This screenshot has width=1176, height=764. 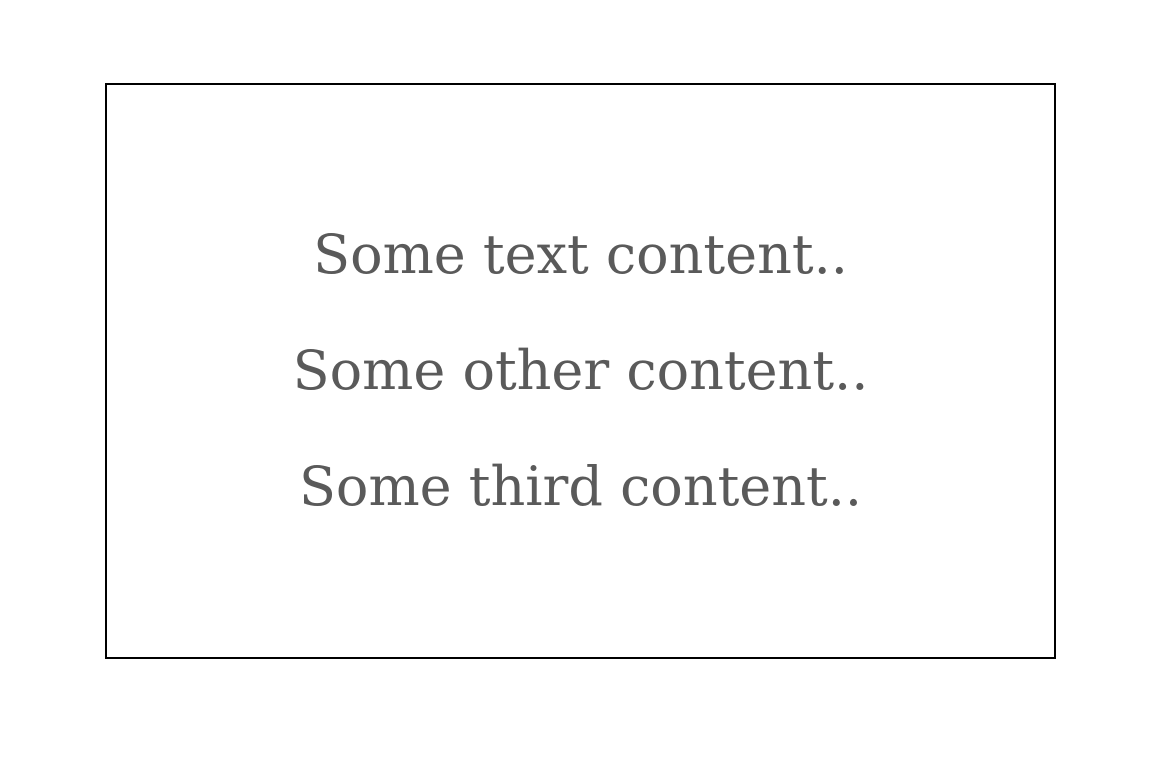 I want to click on content-line-1: Some text content.., so click(x=580, y=254).